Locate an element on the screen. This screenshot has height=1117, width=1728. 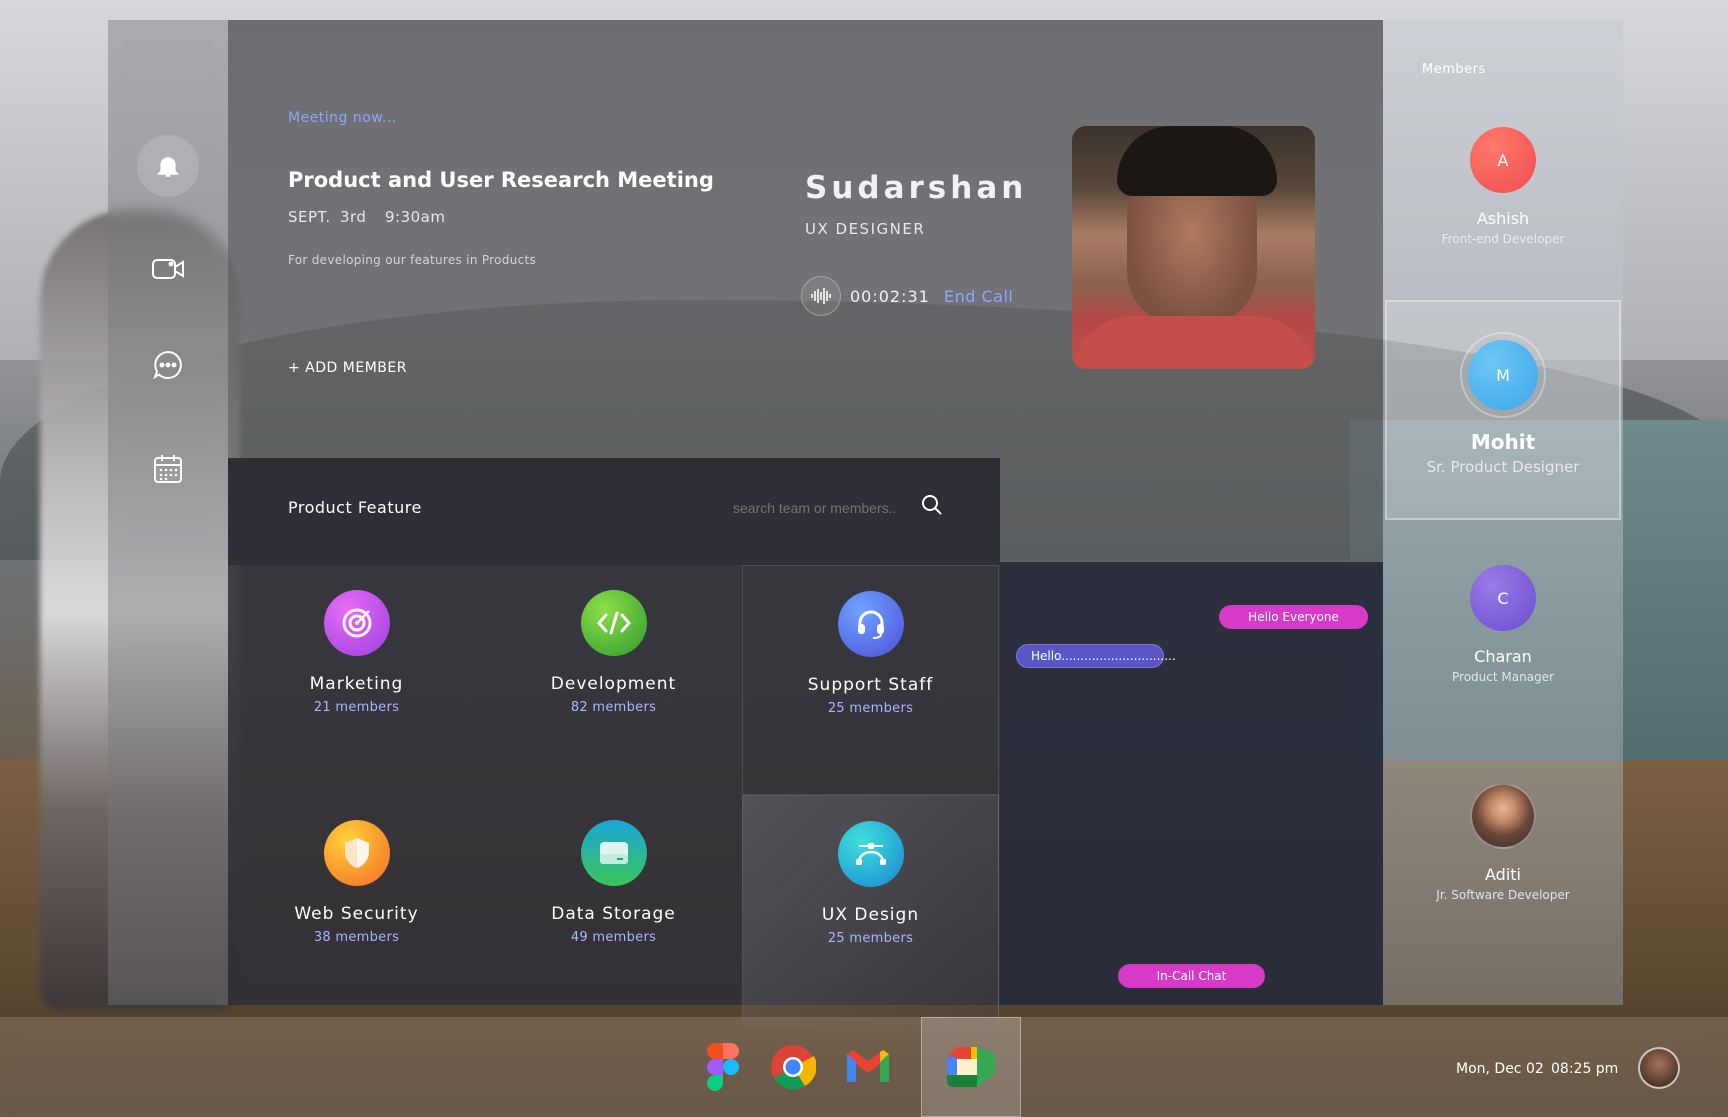
chat-message-outgoing: Hello Everyone is located at coordinates (1293, 617).